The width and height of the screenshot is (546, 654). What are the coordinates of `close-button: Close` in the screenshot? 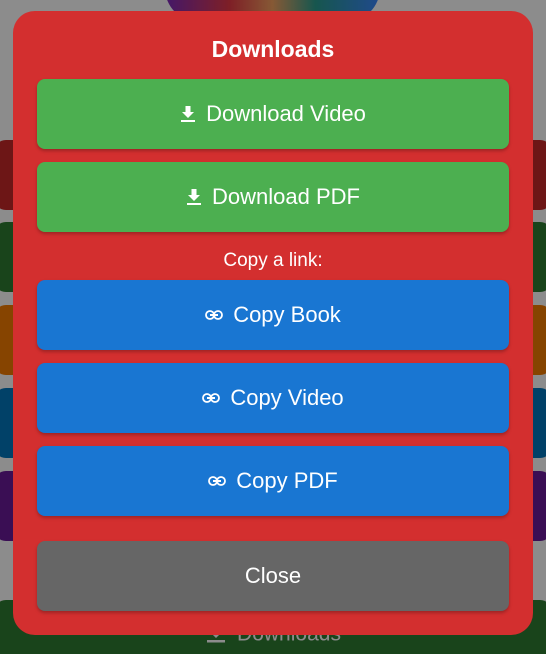 It's located at (273, 576).